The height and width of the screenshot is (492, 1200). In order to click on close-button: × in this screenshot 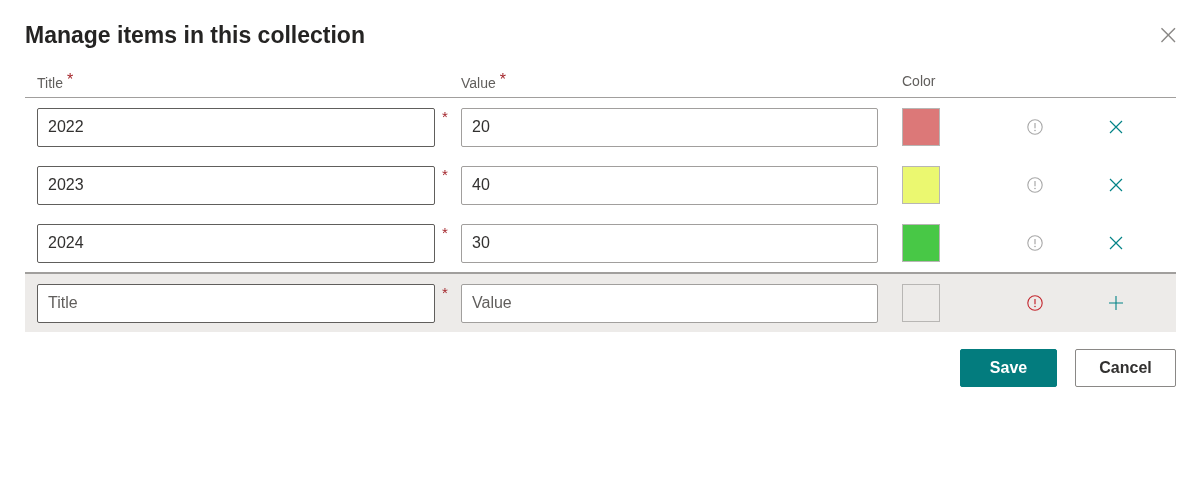, I will do `click(1168, 35)`.